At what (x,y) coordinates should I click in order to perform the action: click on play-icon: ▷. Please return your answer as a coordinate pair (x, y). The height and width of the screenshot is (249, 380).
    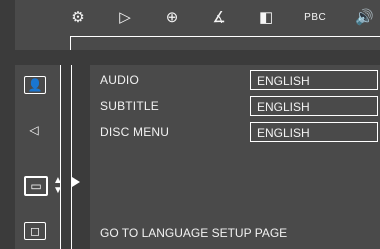
    Looking at the image, I should click on (125, 18).